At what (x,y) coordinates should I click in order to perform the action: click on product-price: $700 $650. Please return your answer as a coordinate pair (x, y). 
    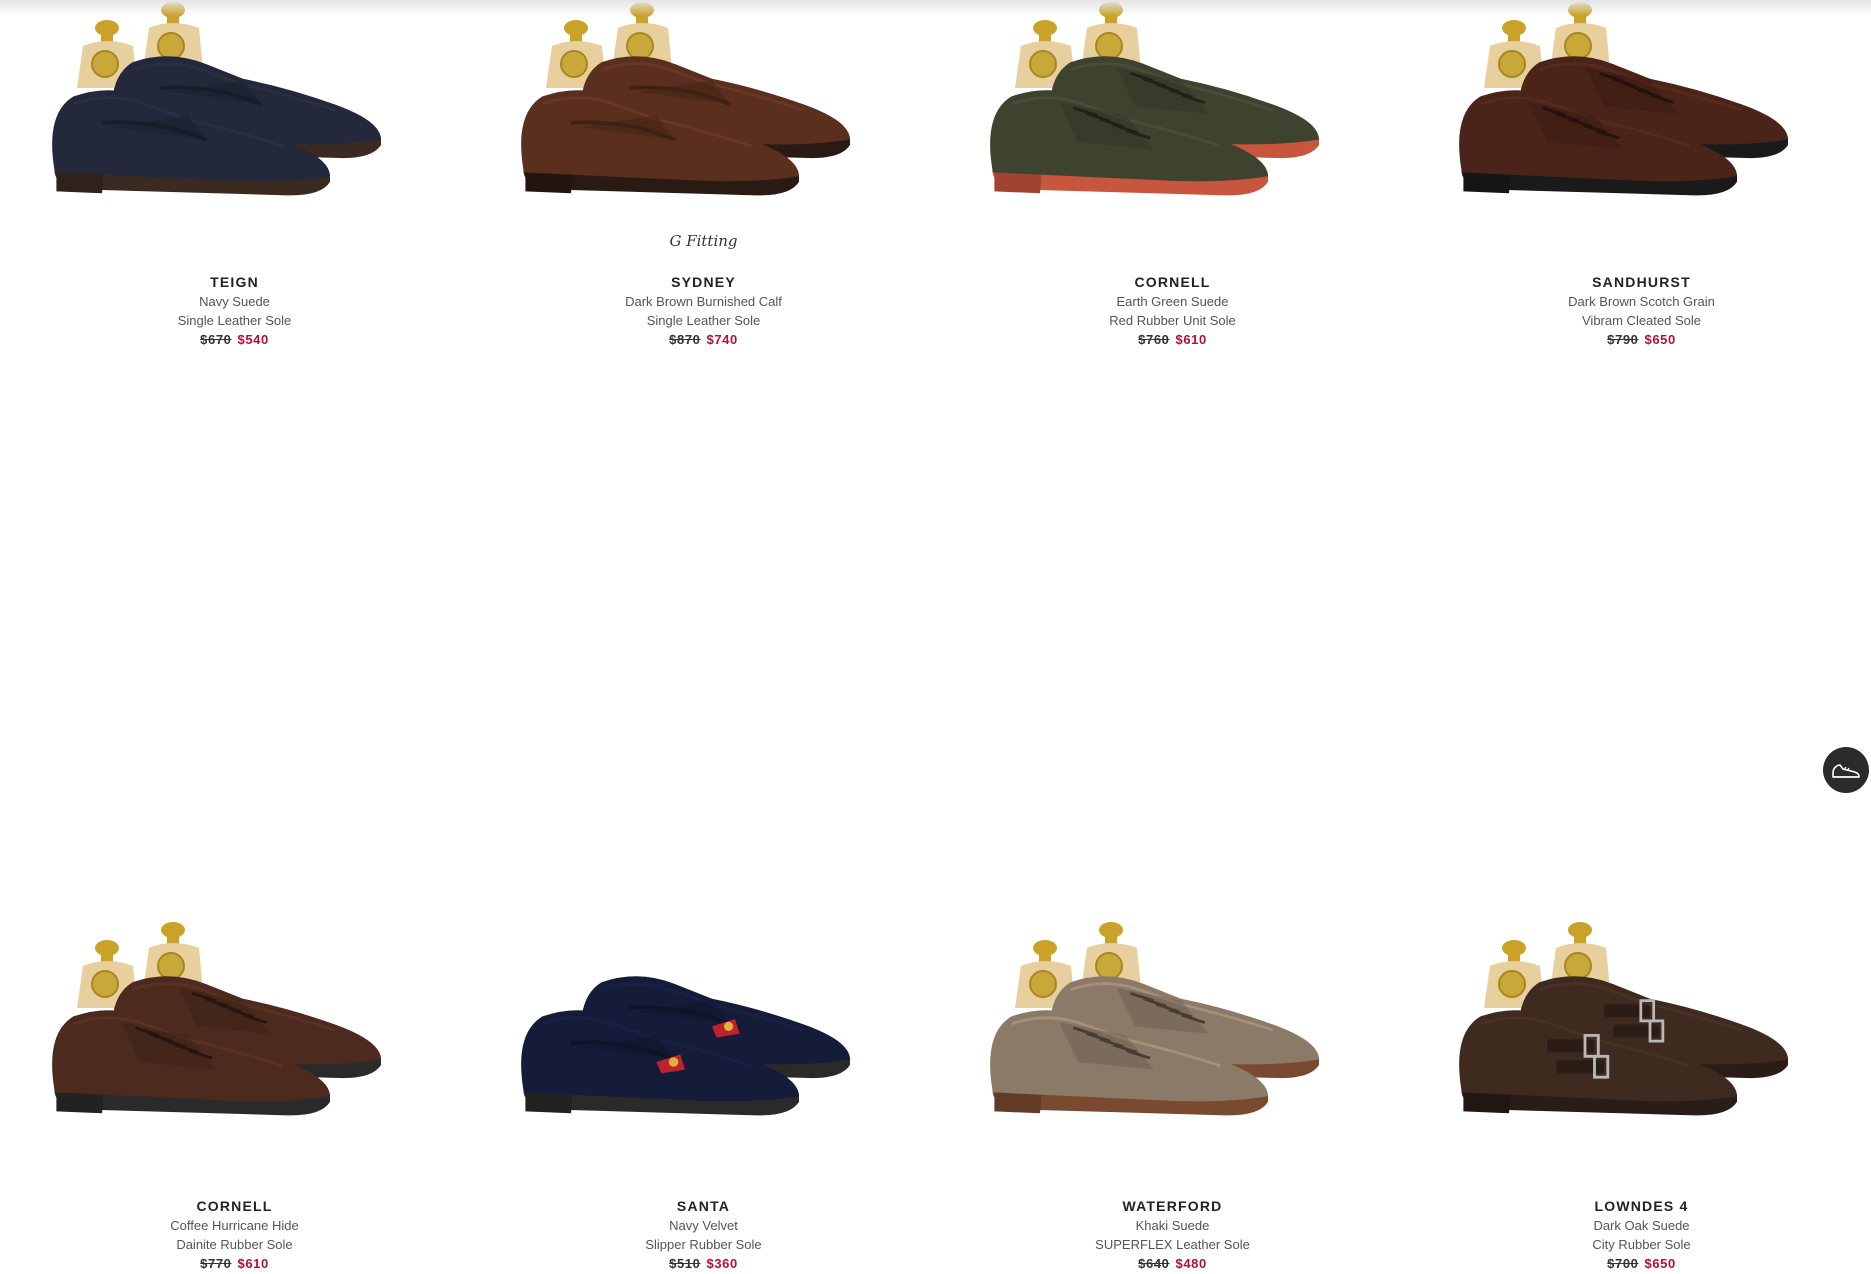
    Looking at the image, I should click on (1639, 1264).